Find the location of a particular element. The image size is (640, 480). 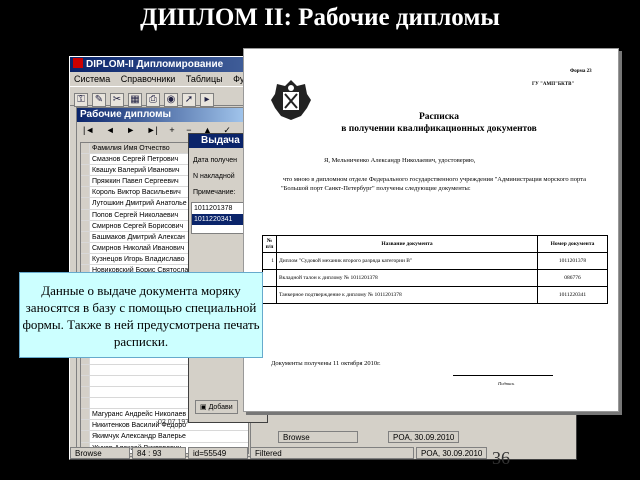

row-name: Смирнов Сергей Борисович is located at coordinates (138, 226).